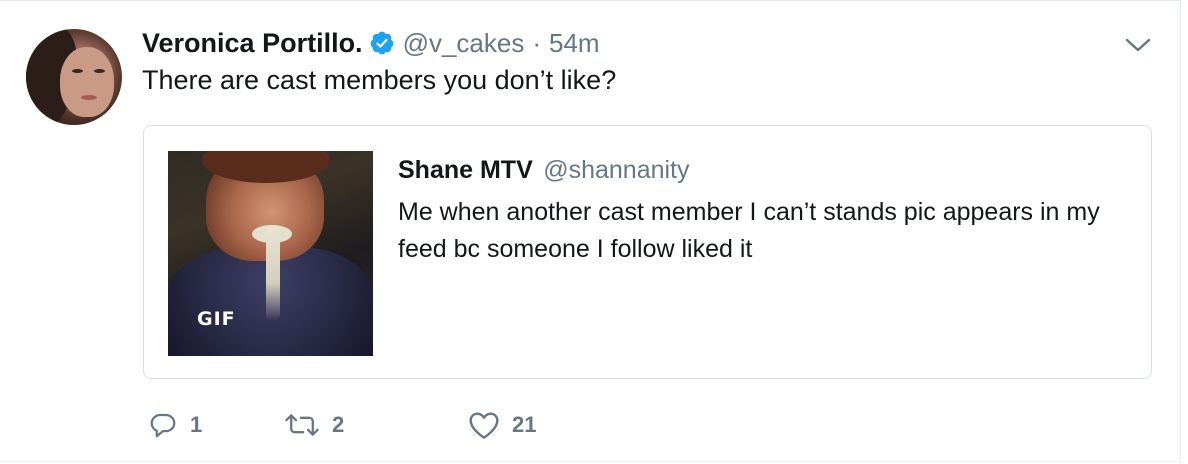 This screenshot has height=464, width=1188. I want to click on quoted-display-name: Shane MTV, so click(465, 170).